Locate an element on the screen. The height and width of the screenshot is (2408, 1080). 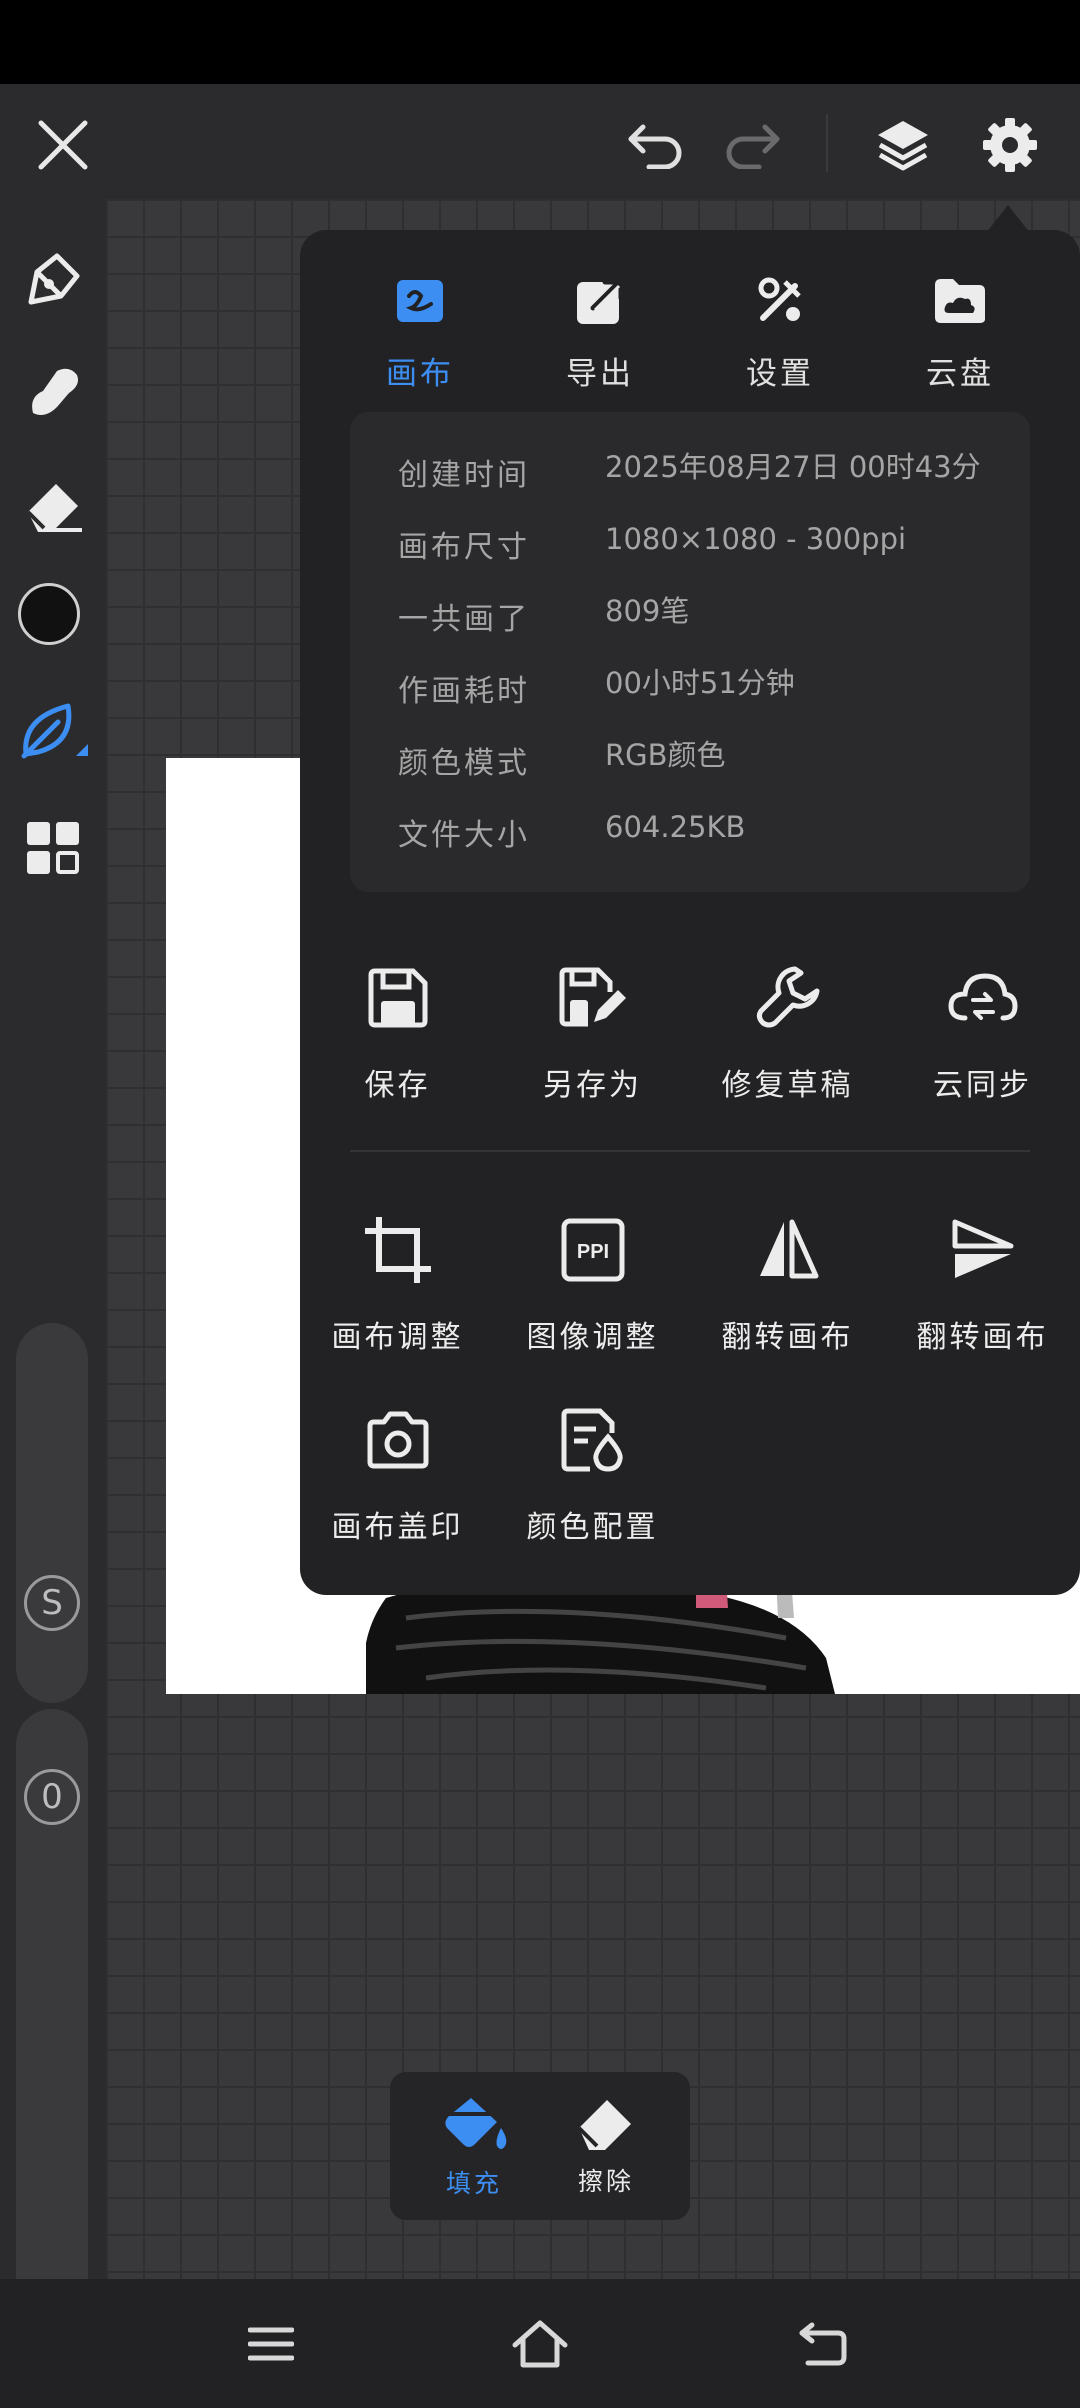
info-row: 颜色模式 RGB颜色 is located at coordinates (690, 763).